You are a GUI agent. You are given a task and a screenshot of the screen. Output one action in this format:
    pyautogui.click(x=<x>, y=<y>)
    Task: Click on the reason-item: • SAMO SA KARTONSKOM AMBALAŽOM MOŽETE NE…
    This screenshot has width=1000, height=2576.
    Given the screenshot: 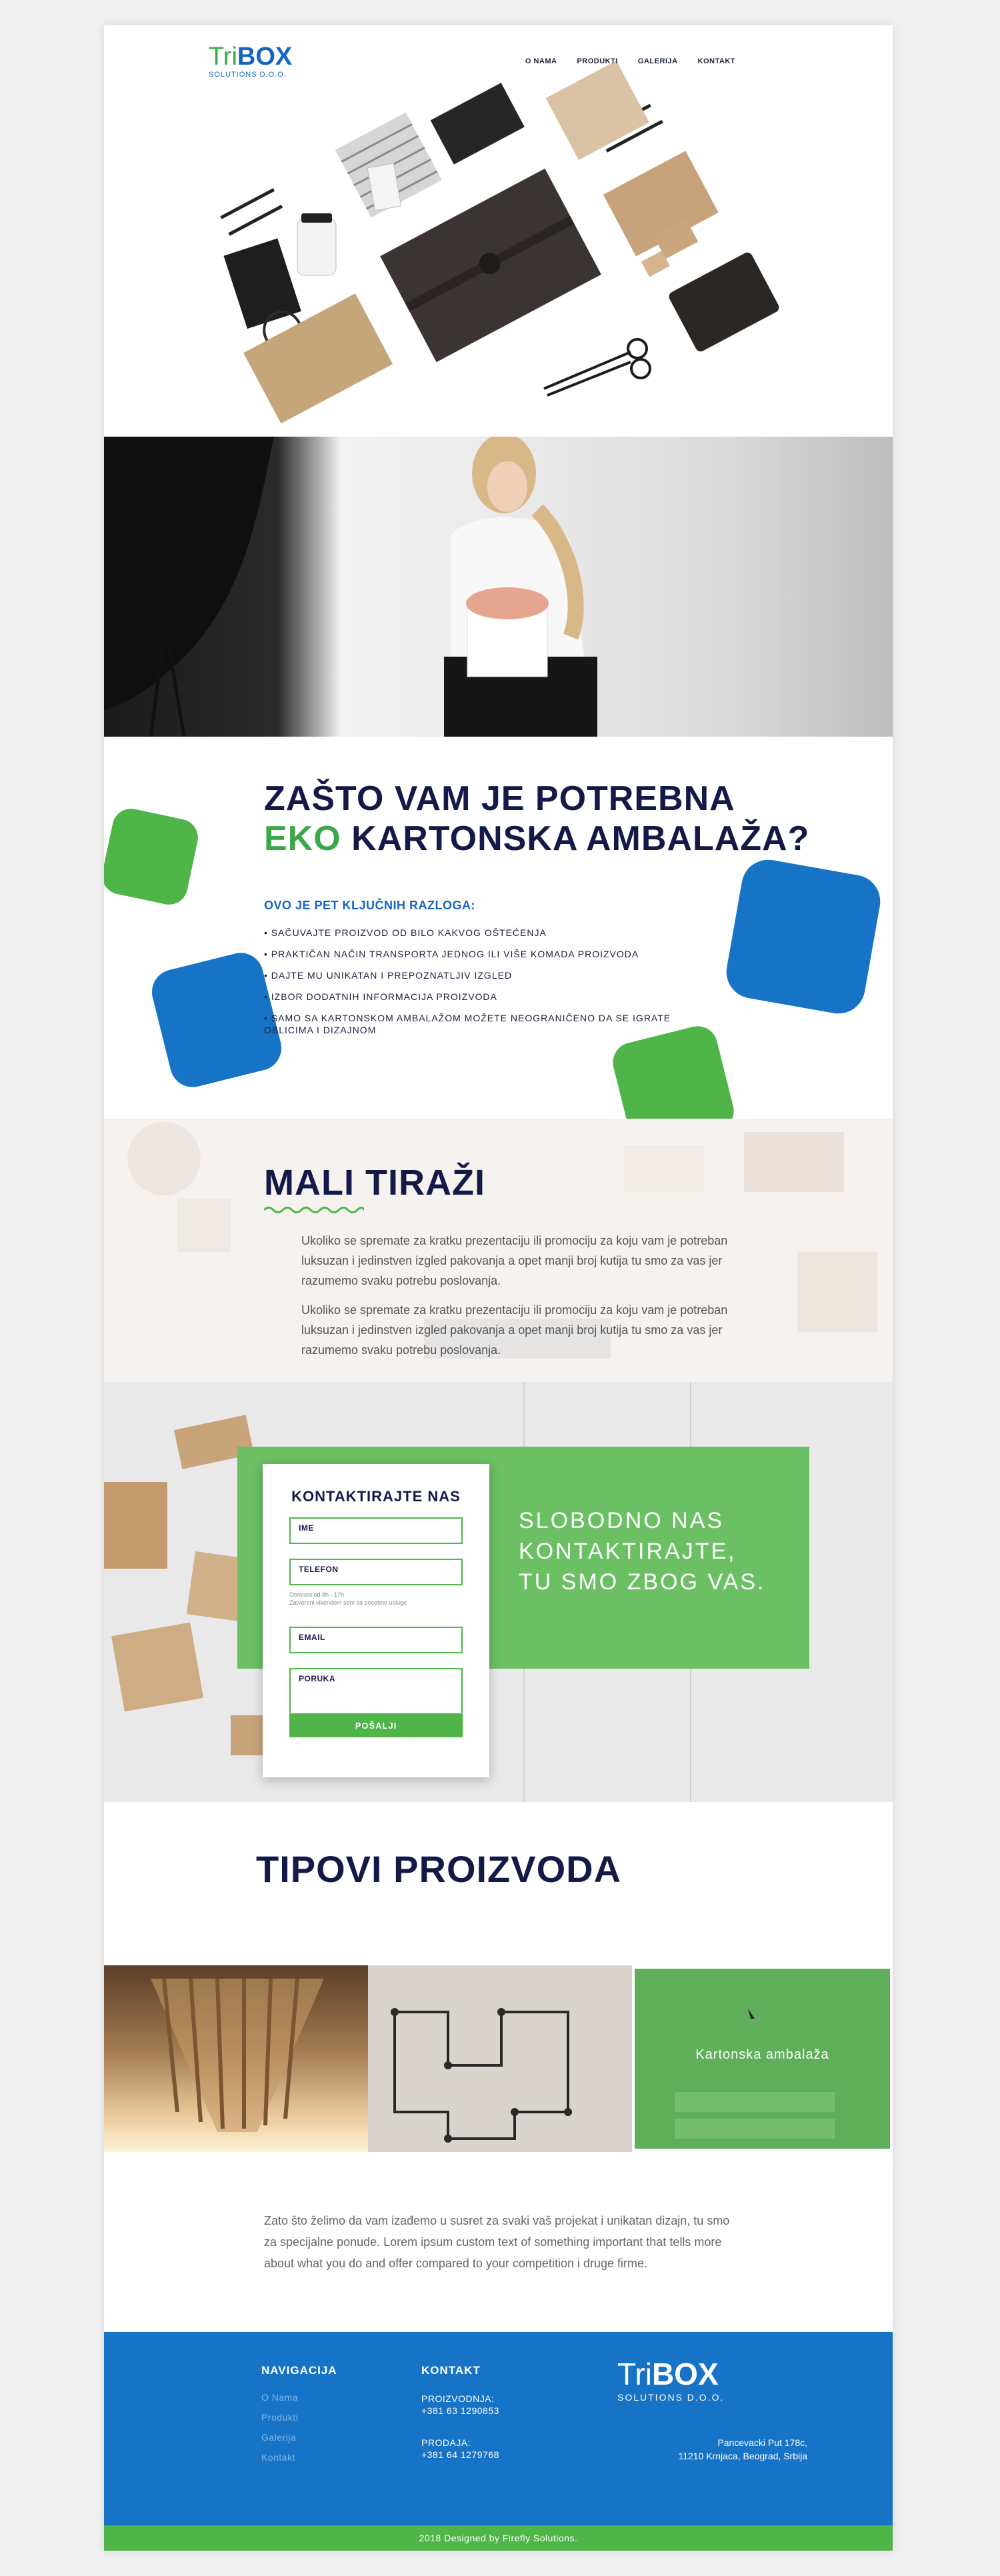 What is the action you would take?
    pyautogui.click(x=467, y=1024)
    